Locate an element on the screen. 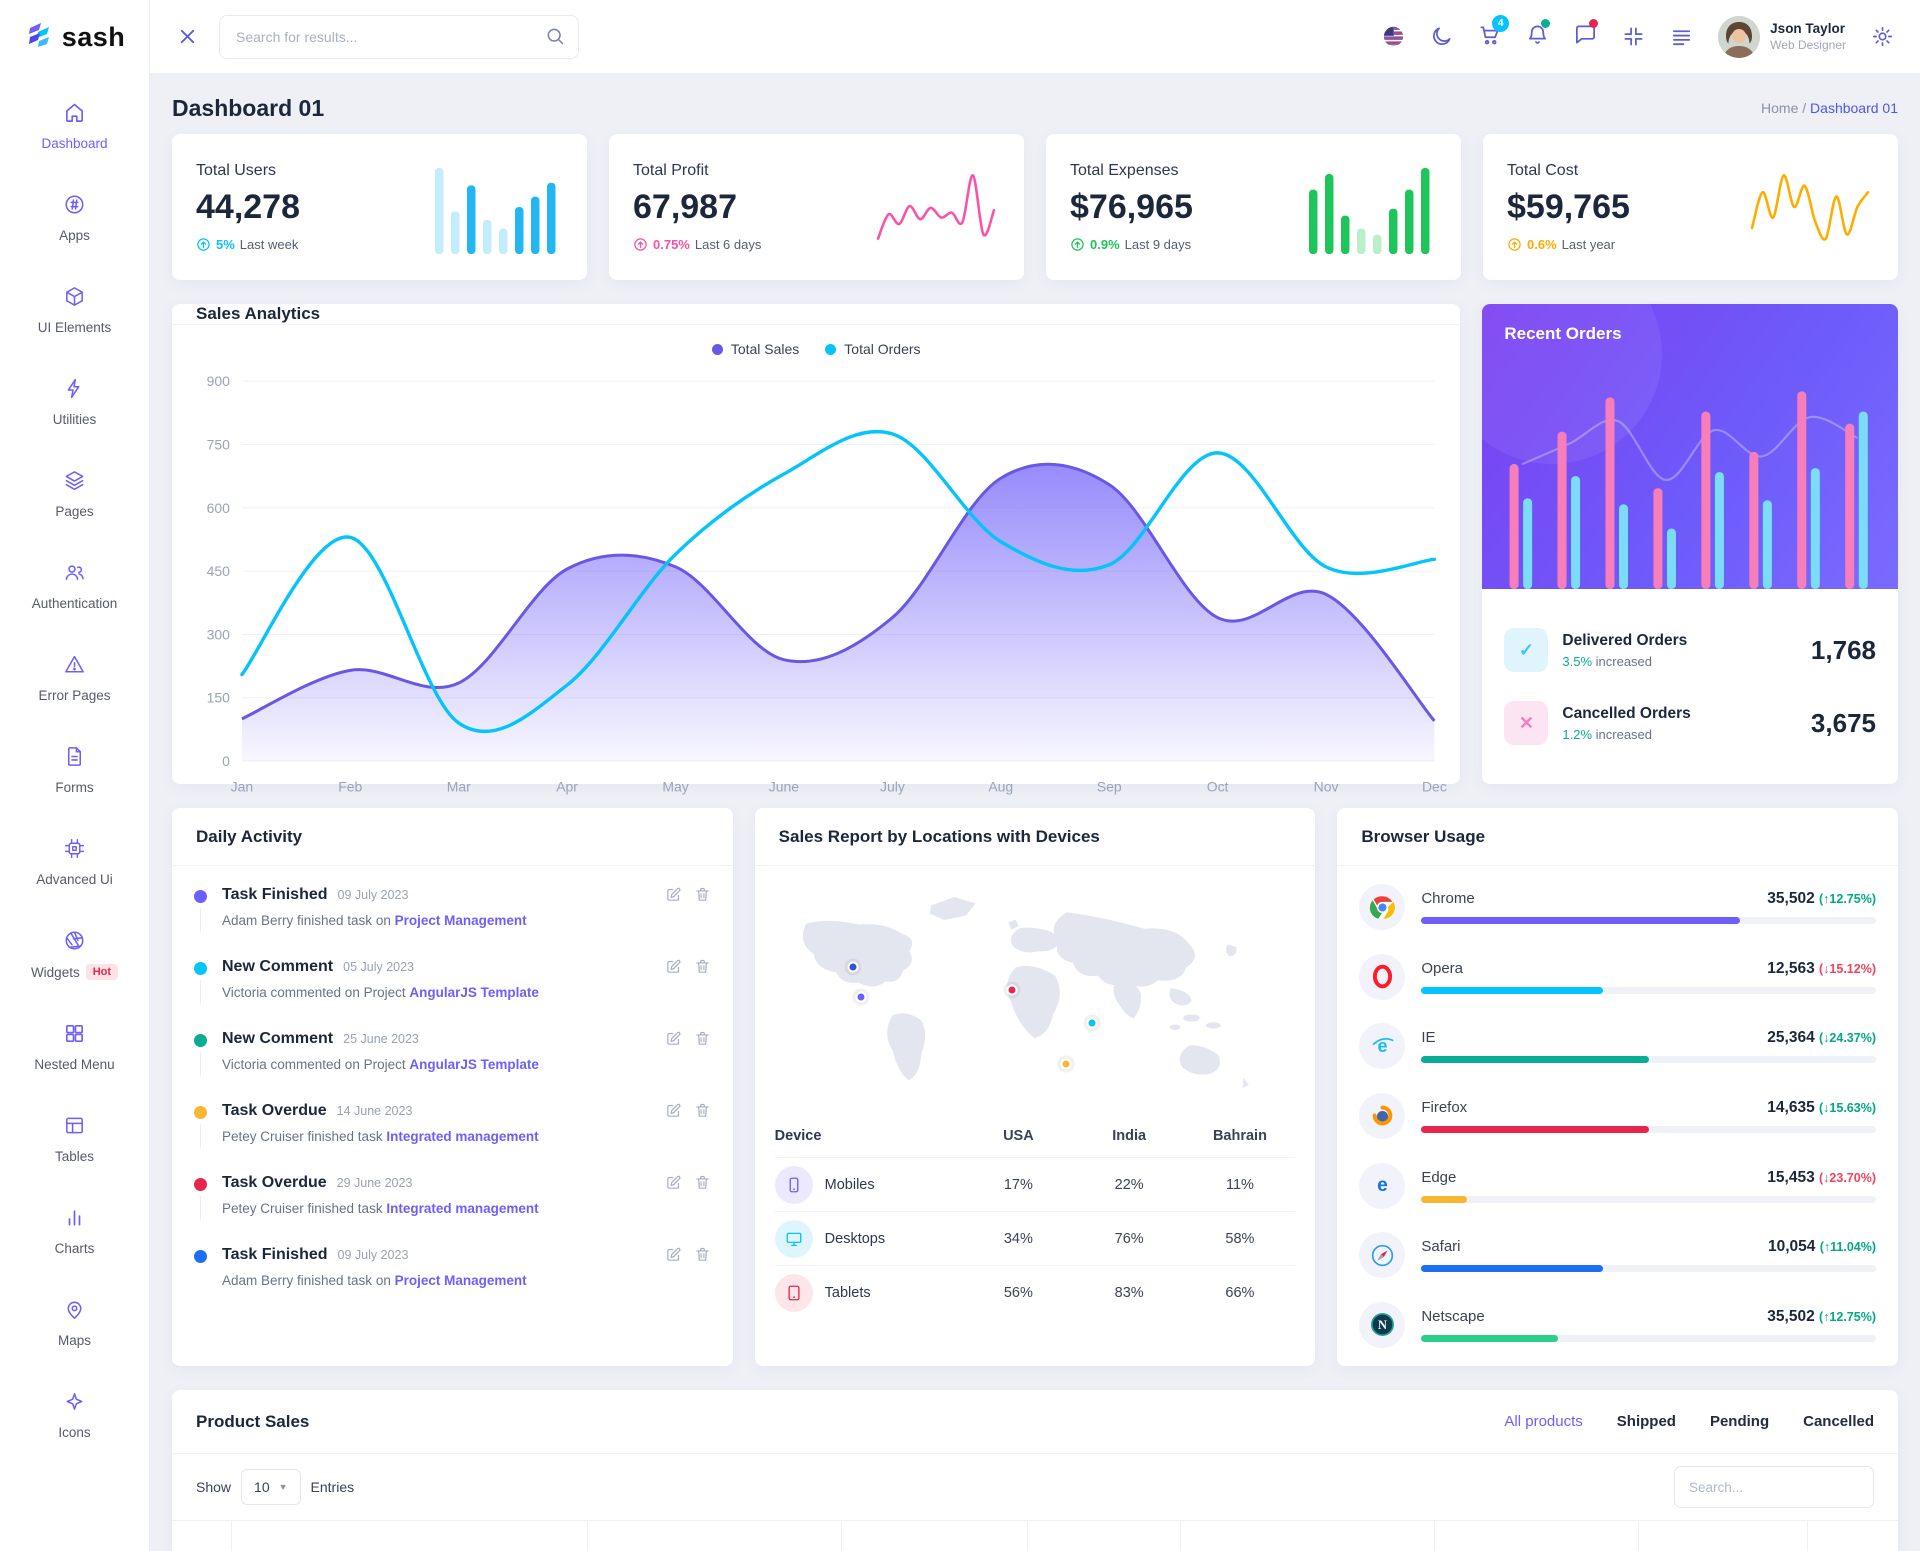 The height and width of the screenshot is (1551, 1920). arrow-up-circle-icon is located at coordinates (1077, 244).